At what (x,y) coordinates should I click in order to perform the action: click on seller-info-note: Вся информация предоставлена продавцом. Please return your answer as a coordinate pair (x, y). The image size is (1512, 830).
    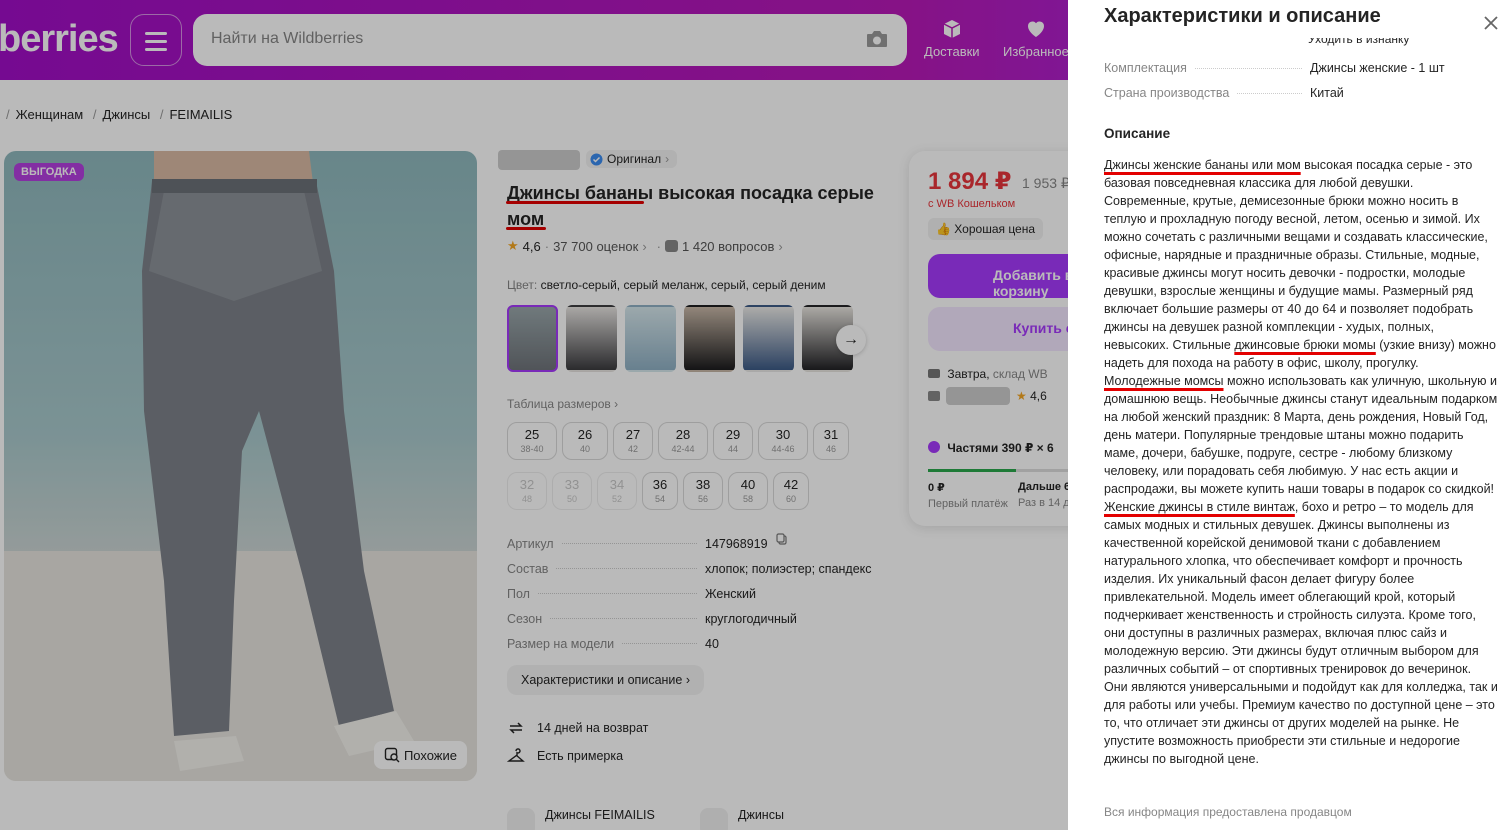
    Looking at the image, I should click on (1228, 812).